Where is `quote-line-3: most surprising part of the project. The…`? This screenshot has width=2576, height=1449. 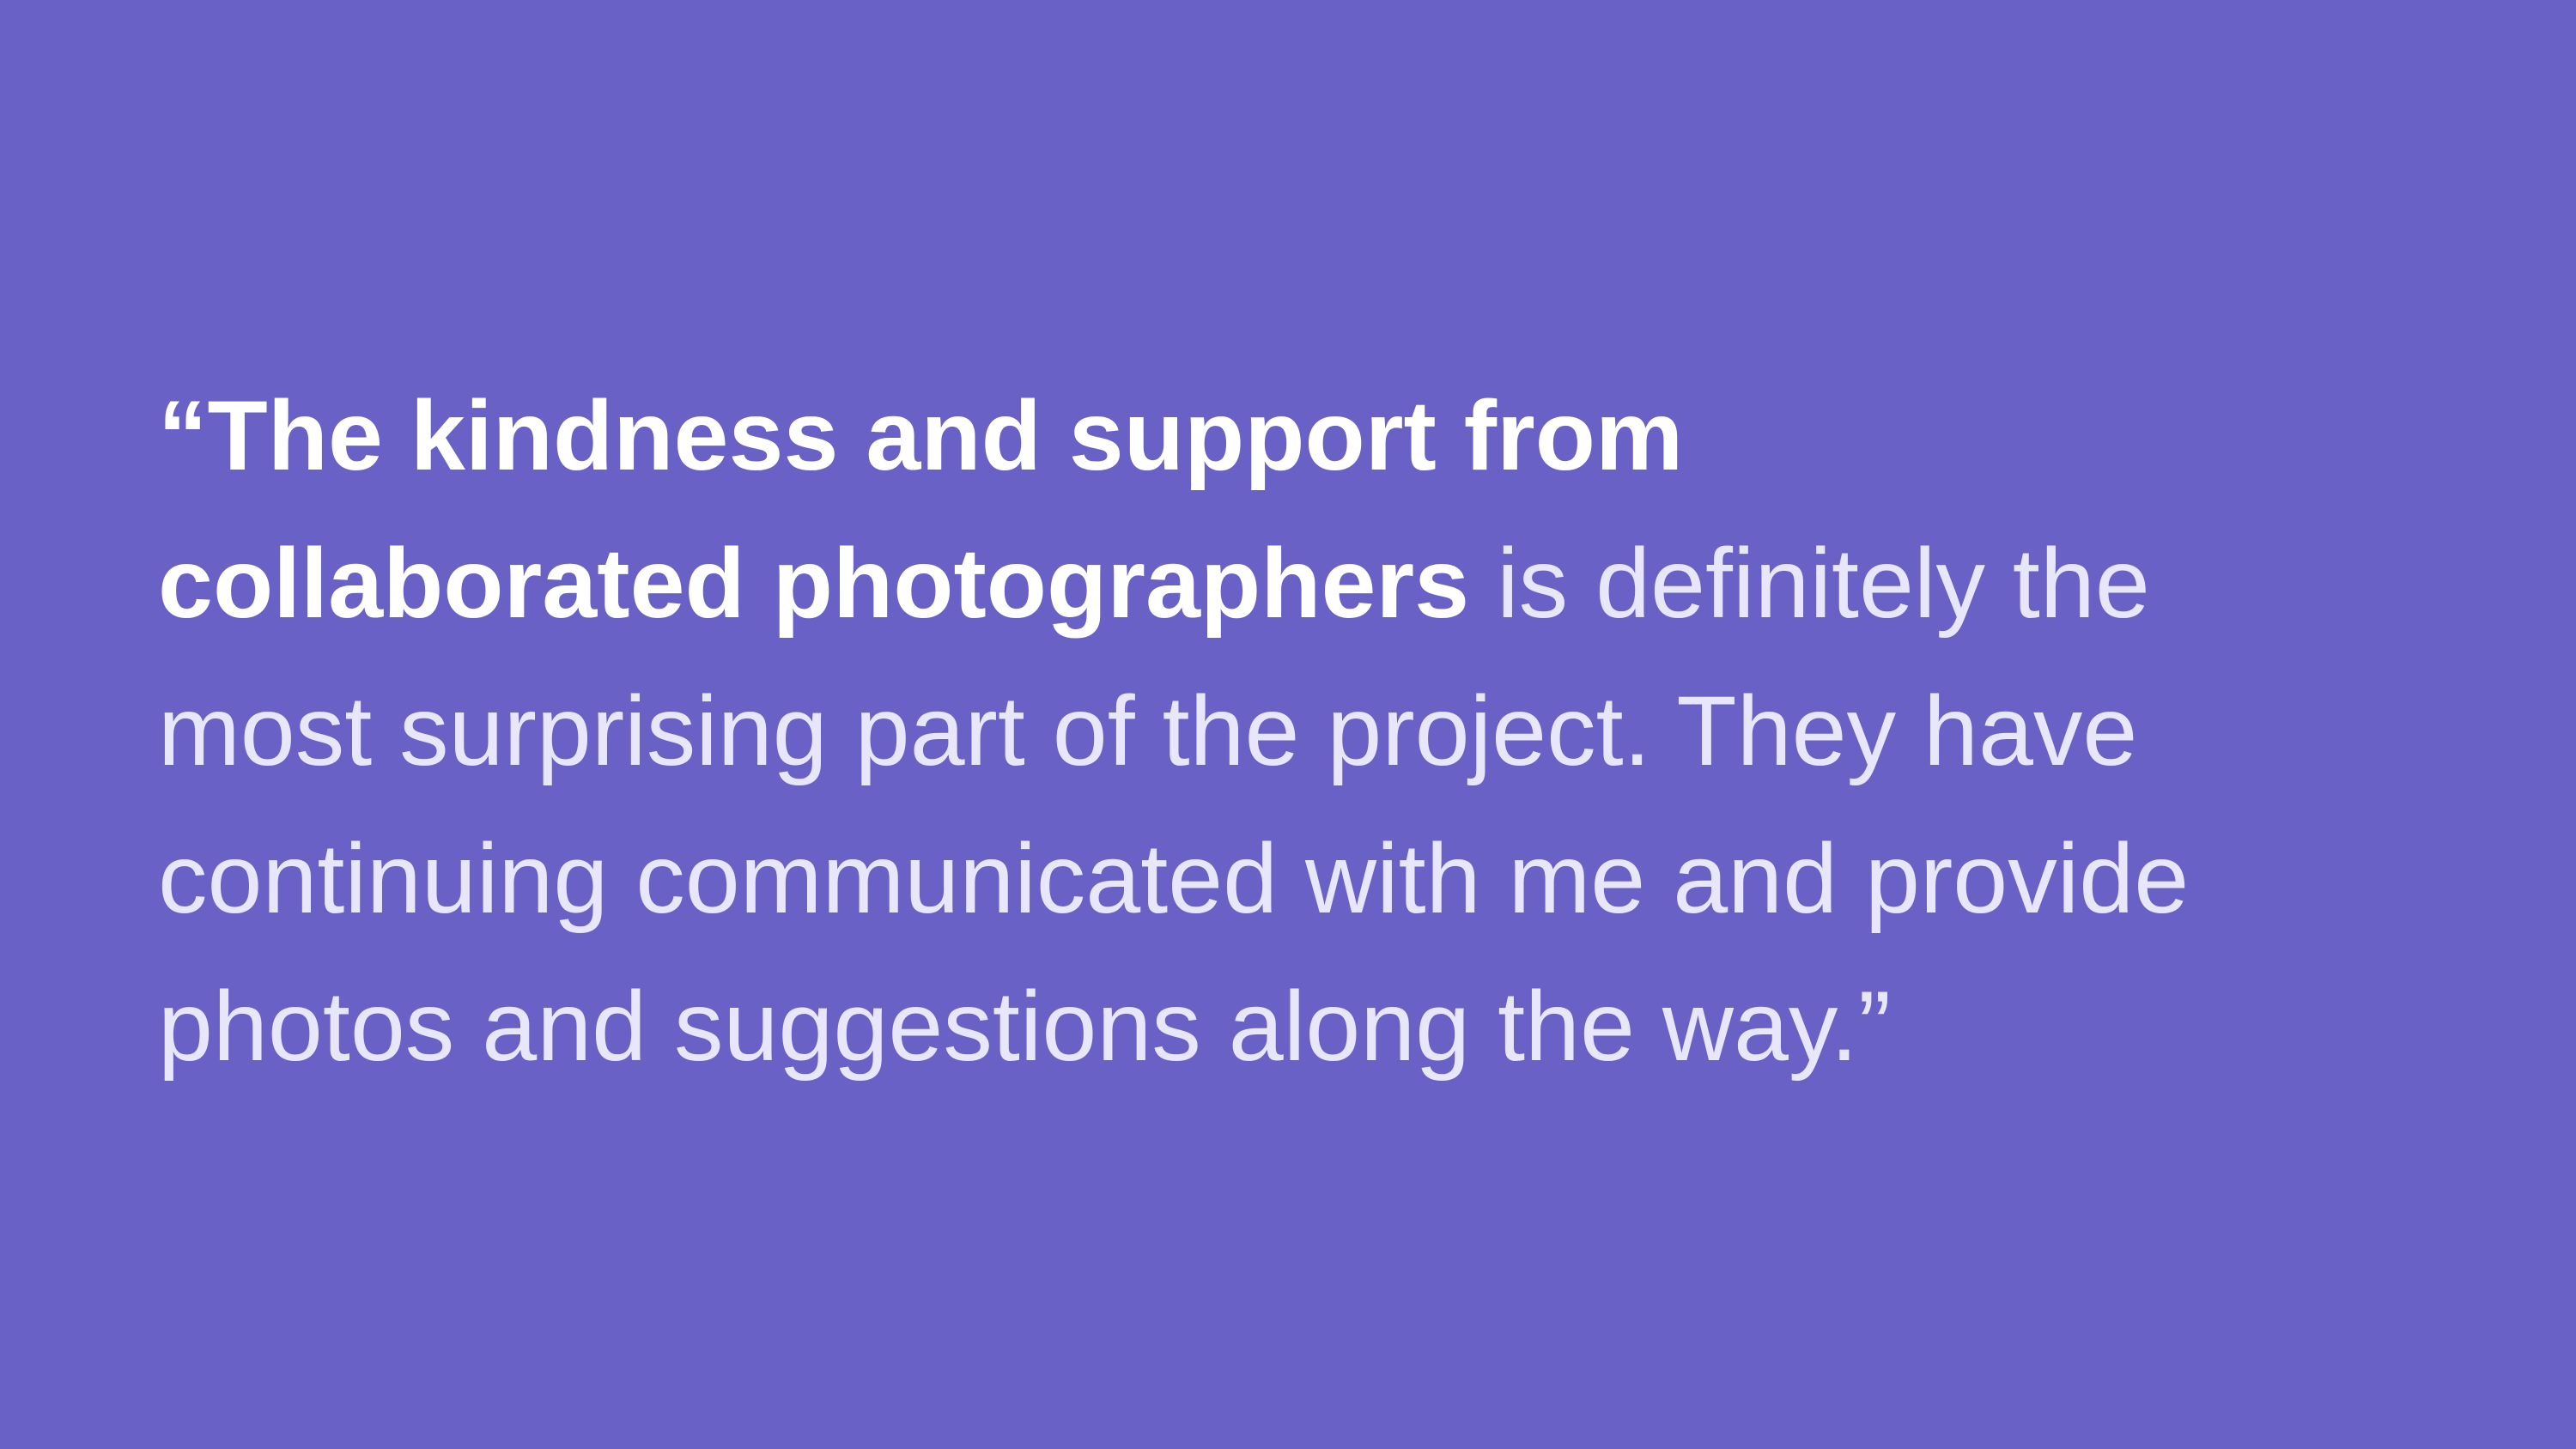 quote-line-3: most surprising part of the project. The… is located at coordinates (1148, 731).